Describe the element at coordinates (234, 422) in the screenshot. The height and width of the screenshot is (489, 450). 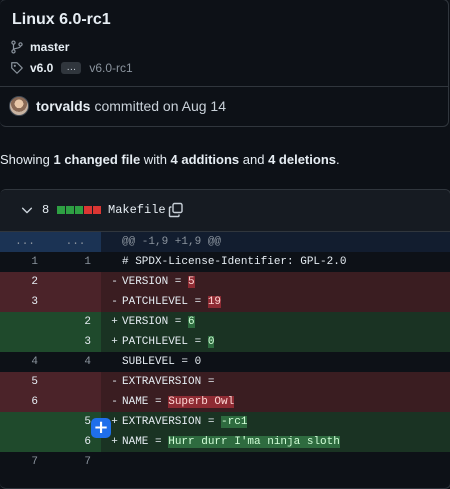
I see `added-highlight: -rc1` at that location.